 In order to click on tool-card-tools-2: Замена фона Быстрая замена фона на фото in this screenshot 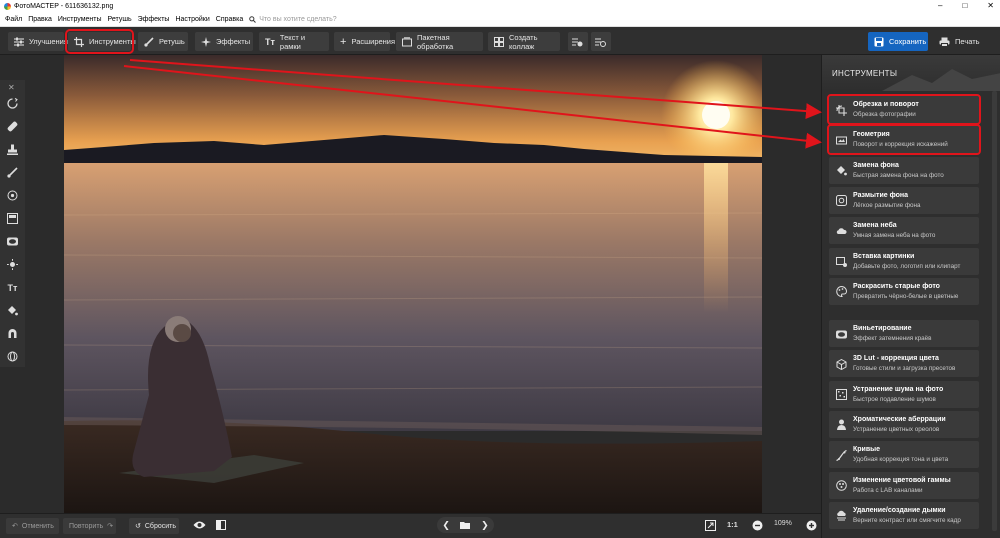, I will do `click(904, 170)`.